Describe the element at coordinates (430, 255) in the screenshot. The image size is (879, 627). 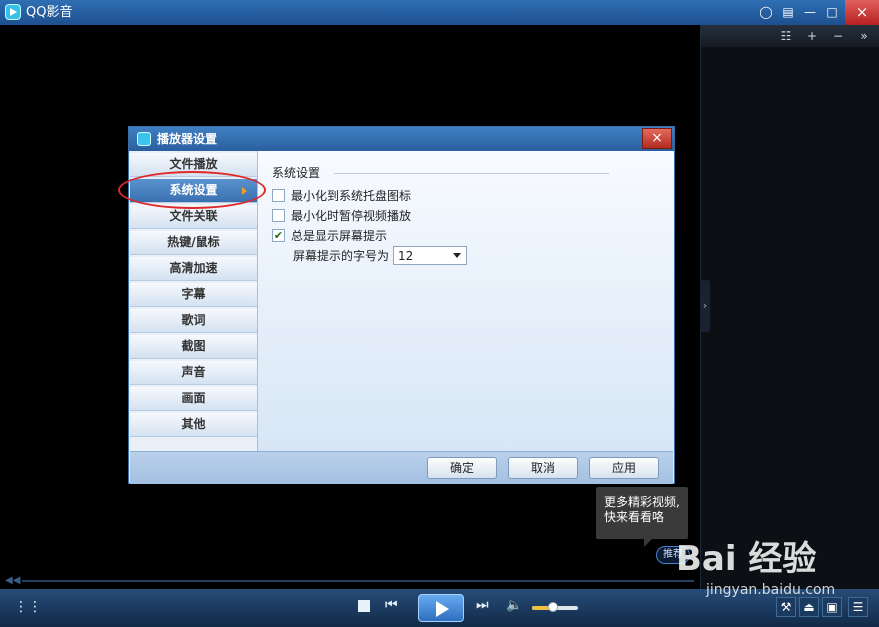
I see `font-size-select: 12` at that location.